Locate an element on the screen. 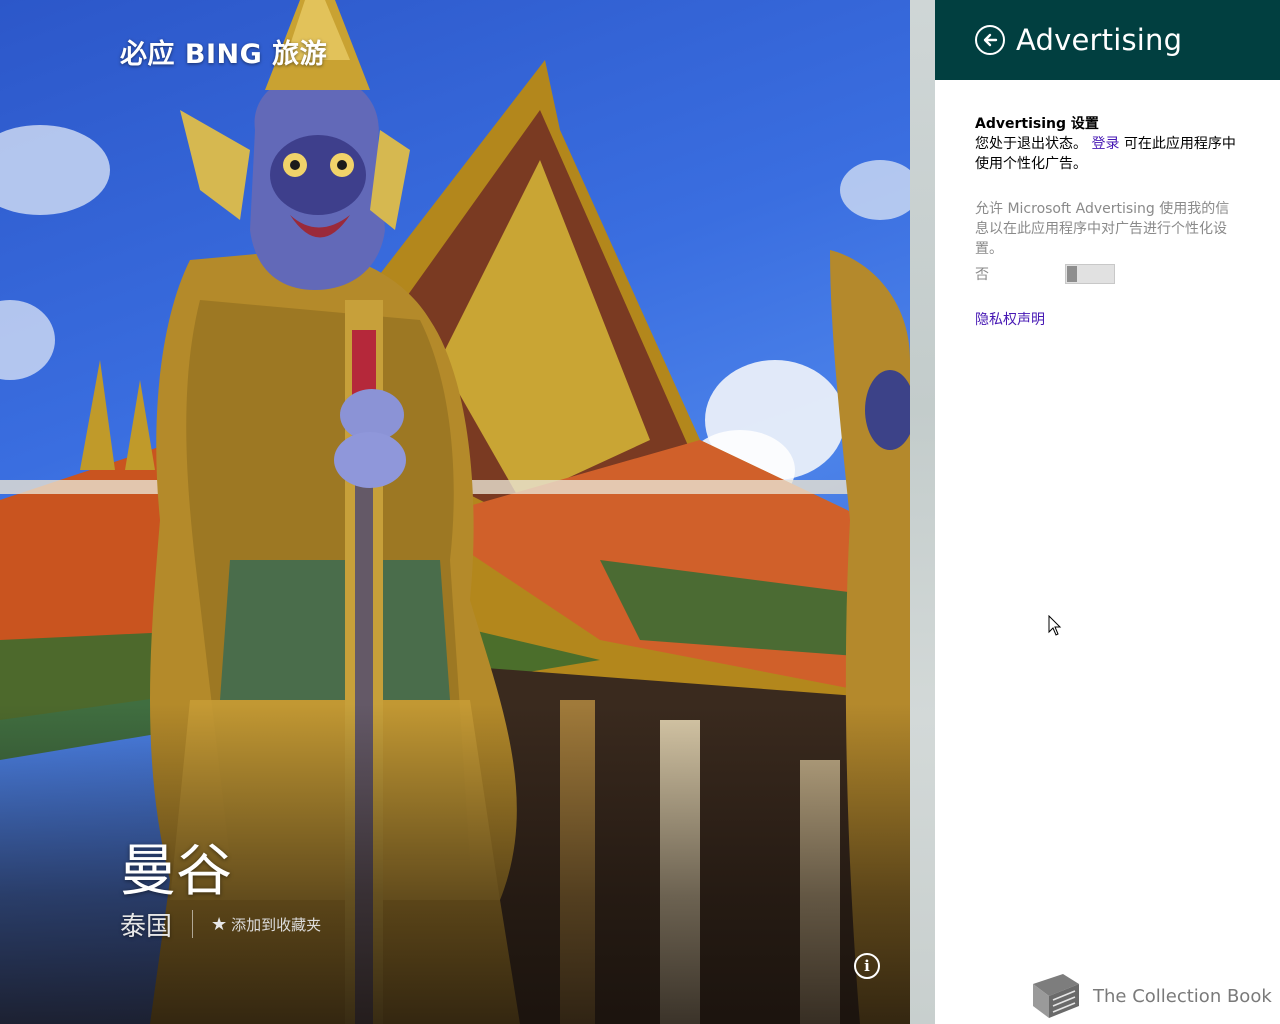  back-button is located at coordinates (990, 40).